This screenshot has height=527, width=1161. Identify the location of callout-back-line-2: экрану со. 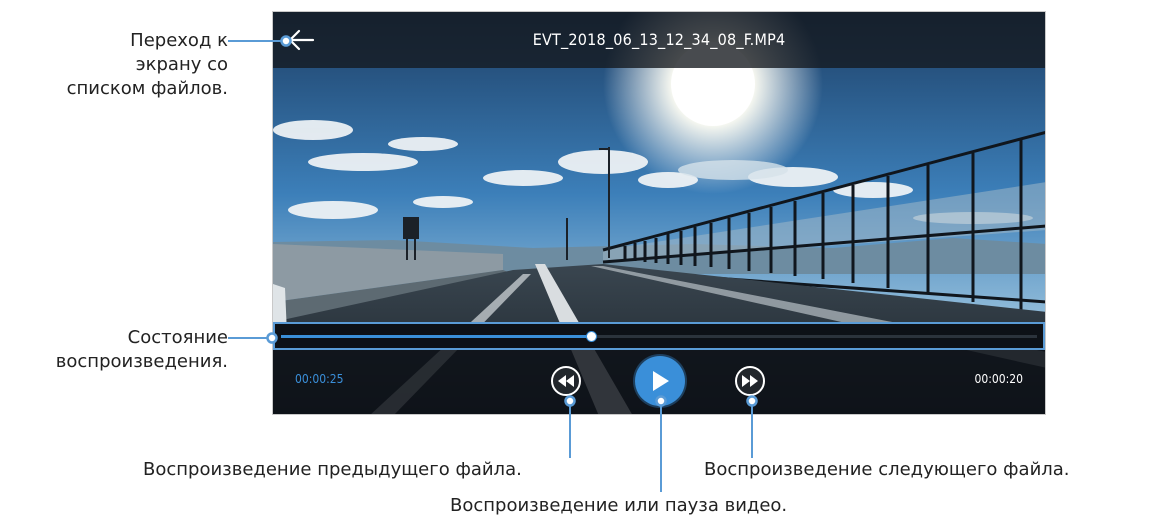
(181, 64).